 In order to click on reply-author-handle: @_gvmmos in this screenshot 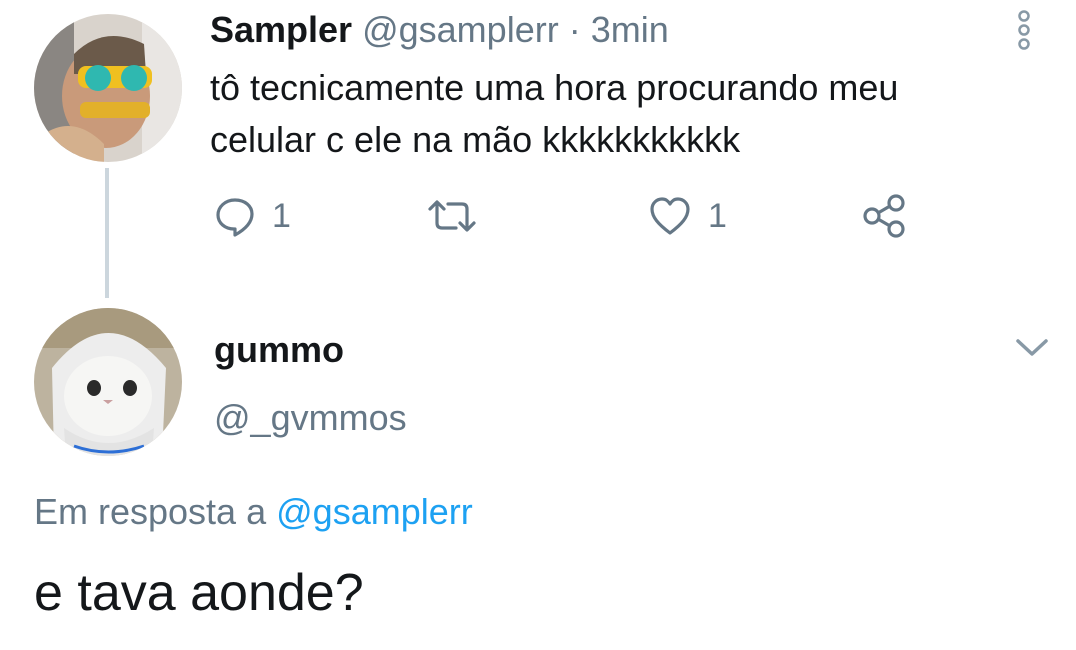, I will do `click(310, 418)`.